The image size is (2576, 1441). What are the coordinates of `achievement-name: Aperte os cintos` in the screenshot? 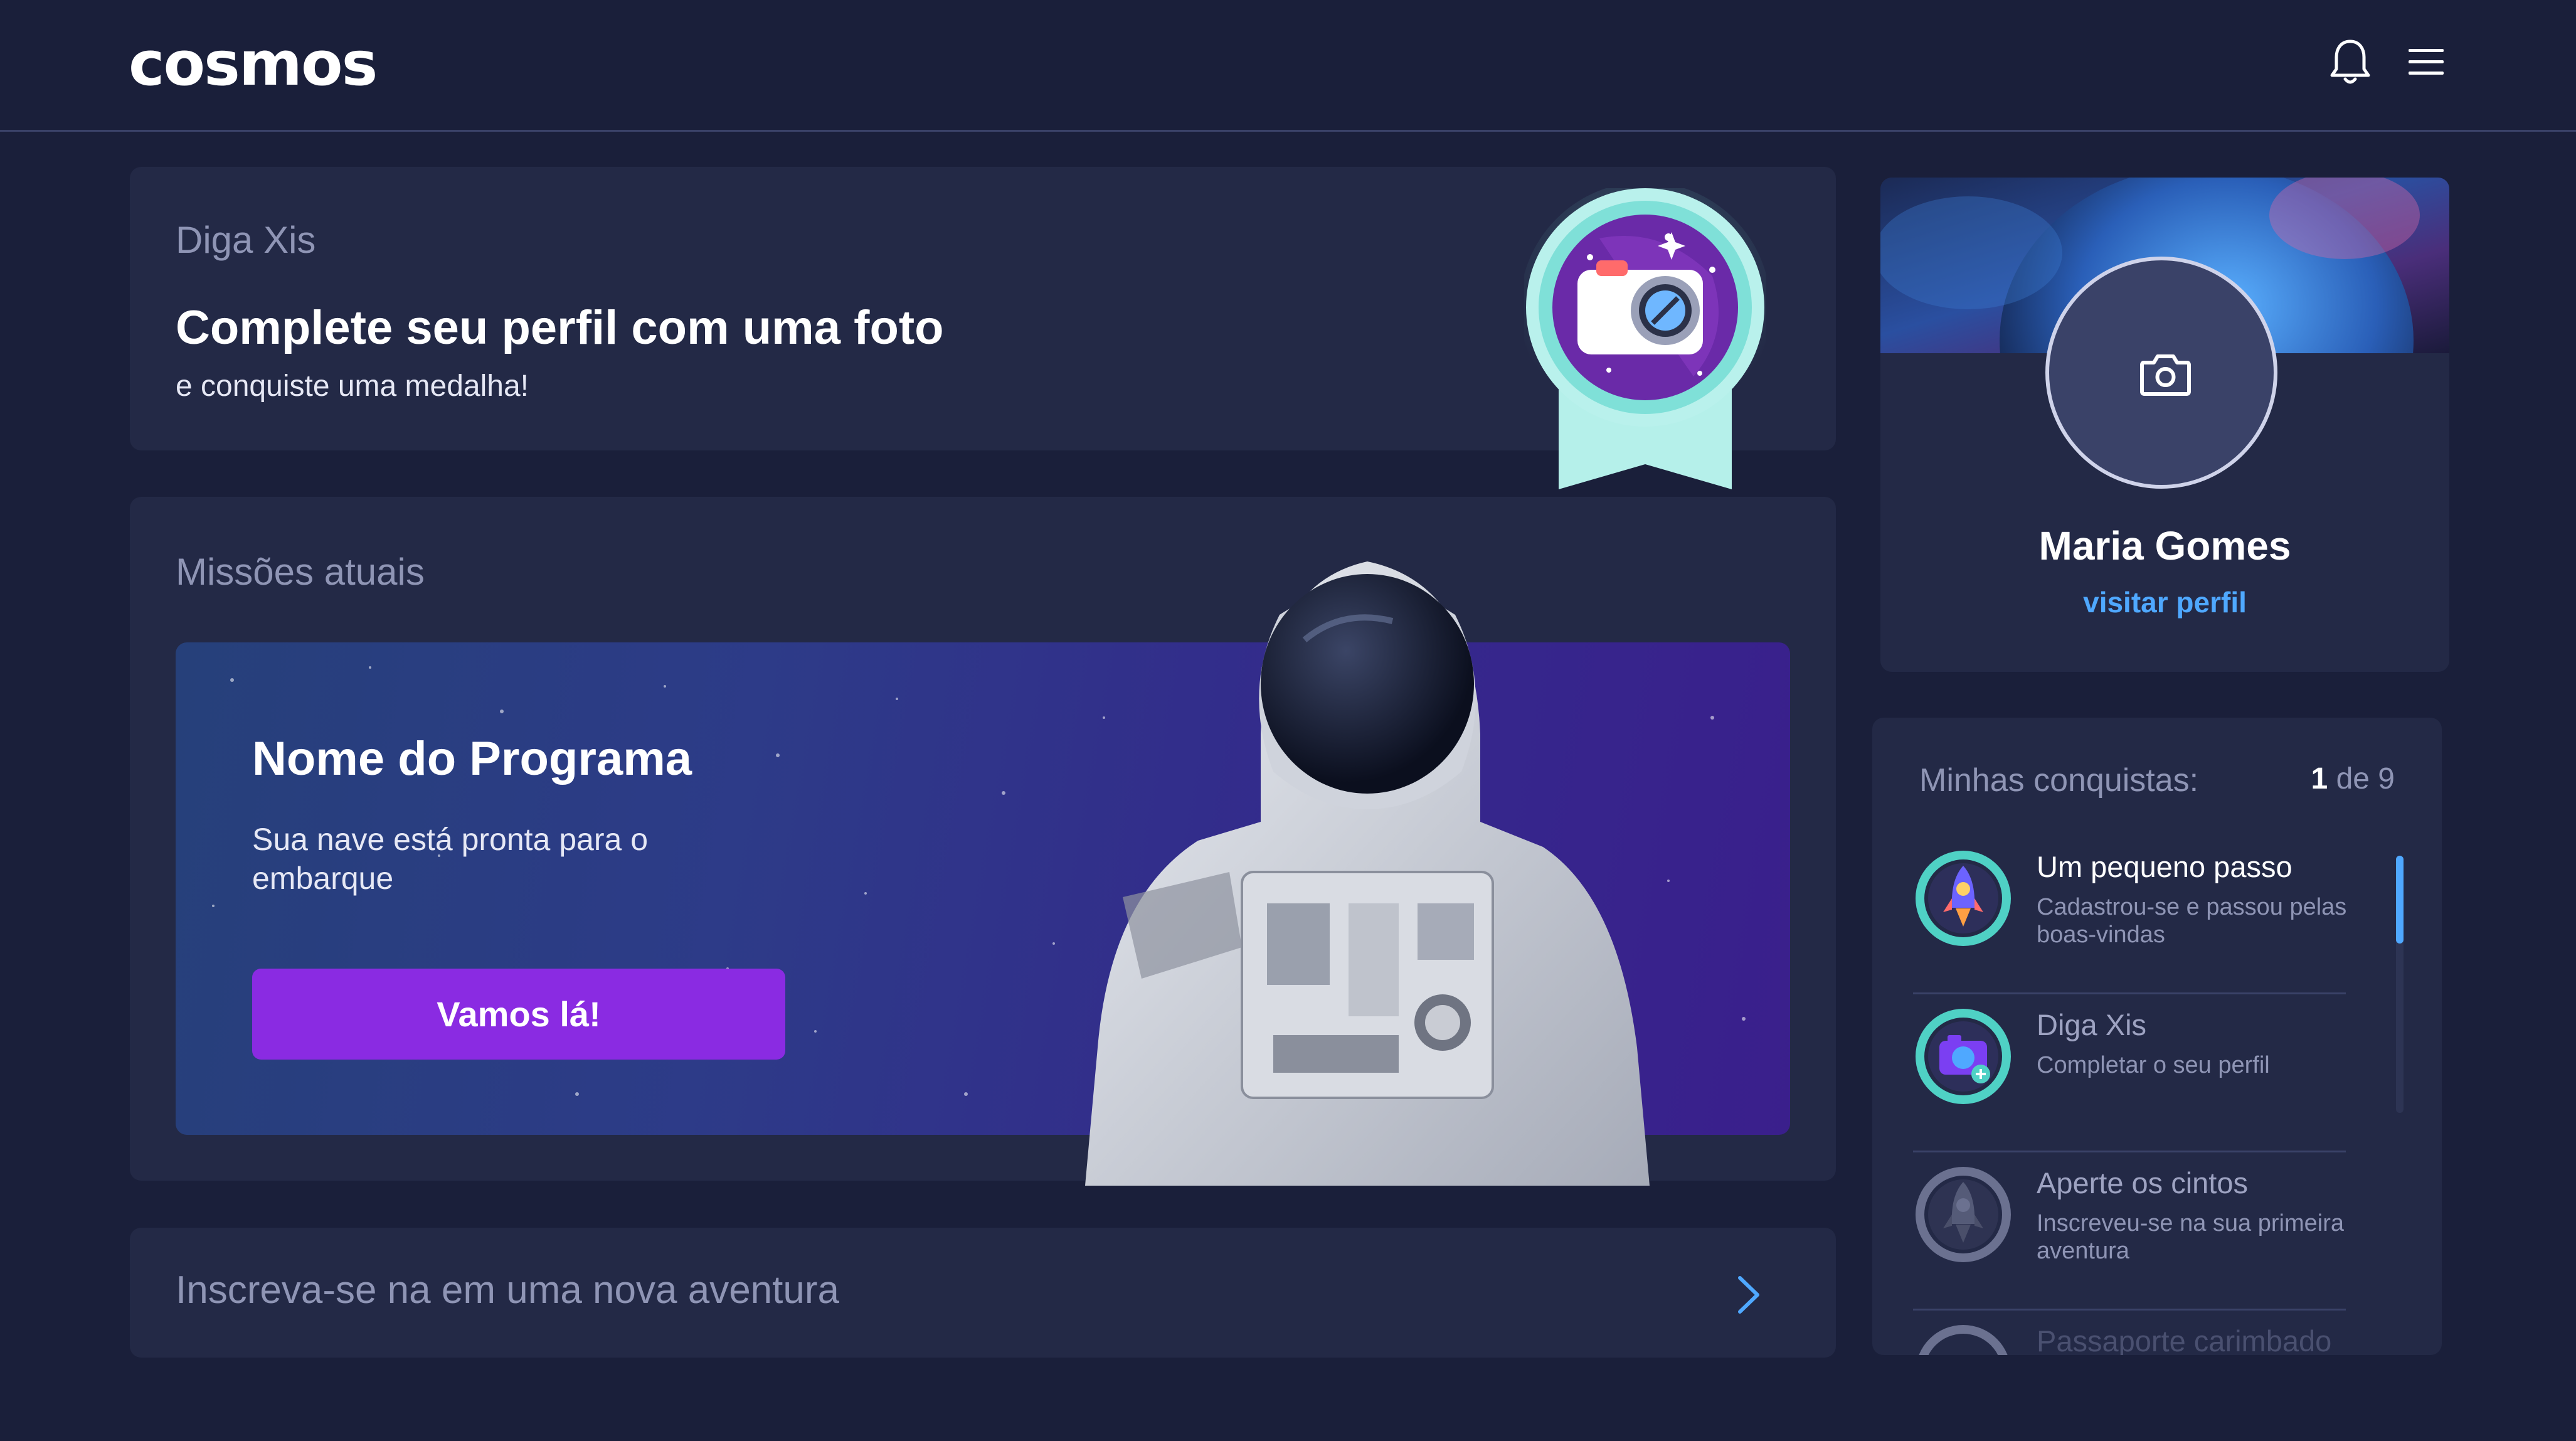 It's located at (2143, 1182).